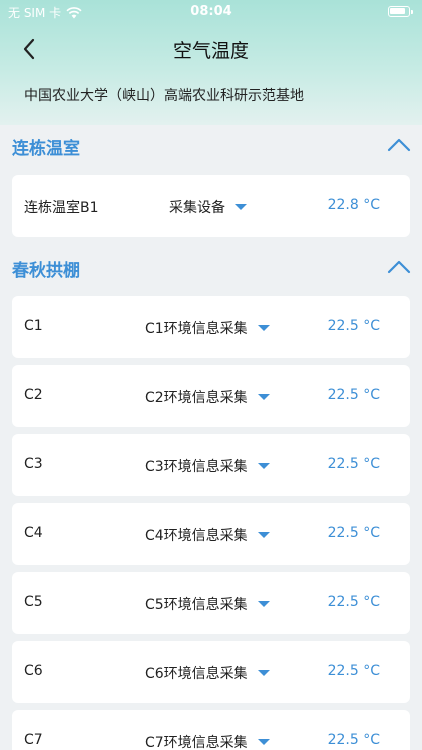  What do you see at coordinates (46, 149) in the screenshot?
I see `section-title: 连栋温室` at bounding box center [46, 149].